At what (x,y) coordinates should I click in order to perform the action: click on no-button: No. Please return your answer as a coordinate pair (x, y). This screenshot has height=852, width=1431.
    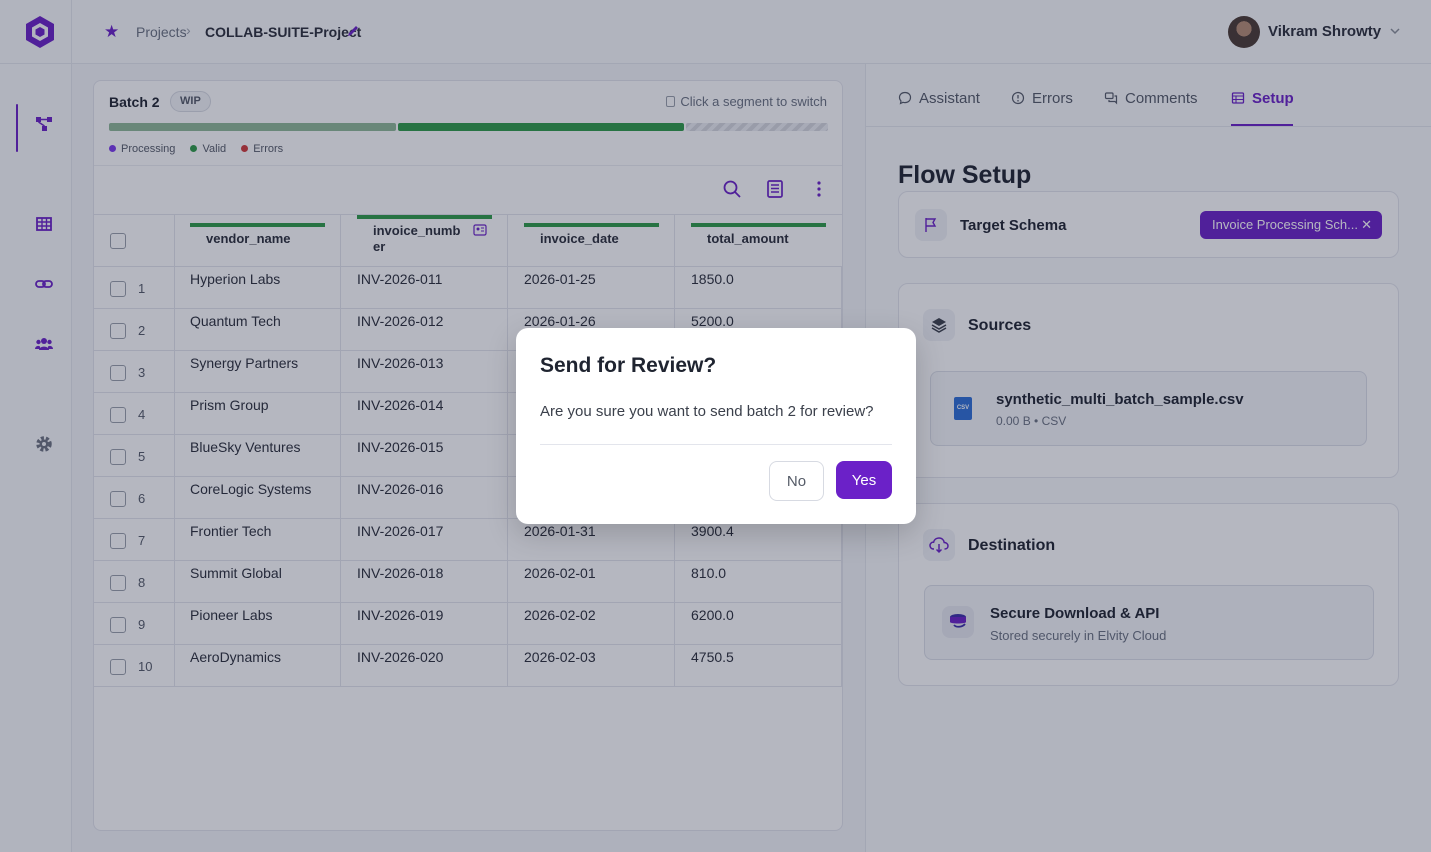
    Looking at the image, I should click on (796, 481).